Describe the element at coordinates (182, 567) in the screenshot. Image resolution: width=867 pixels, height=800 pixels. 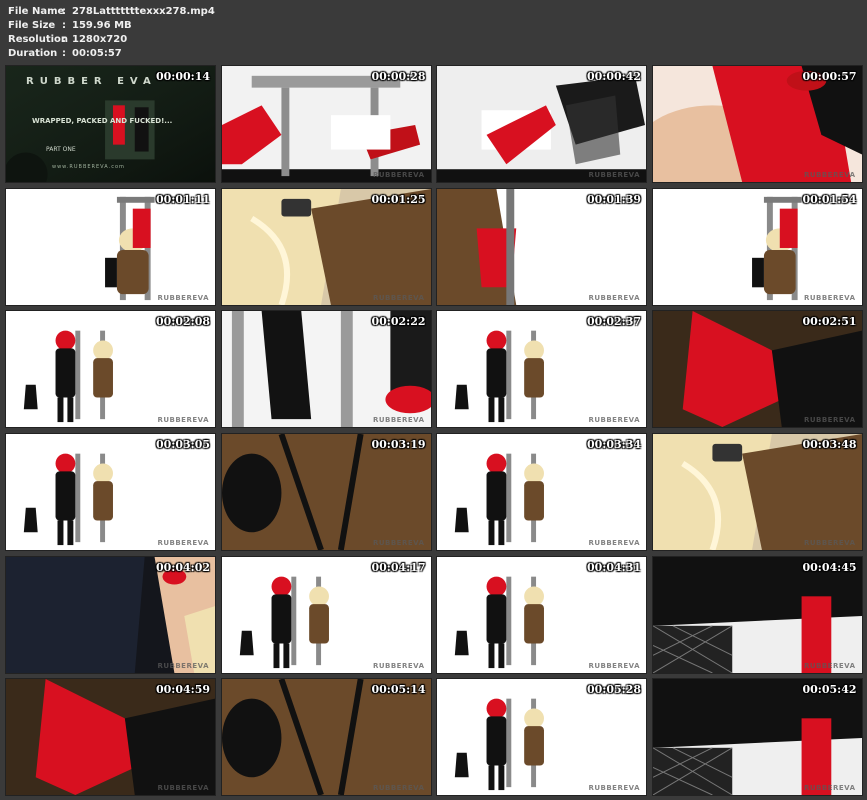
I see `thumbnail-timestamp: 00:04:02` at that location.